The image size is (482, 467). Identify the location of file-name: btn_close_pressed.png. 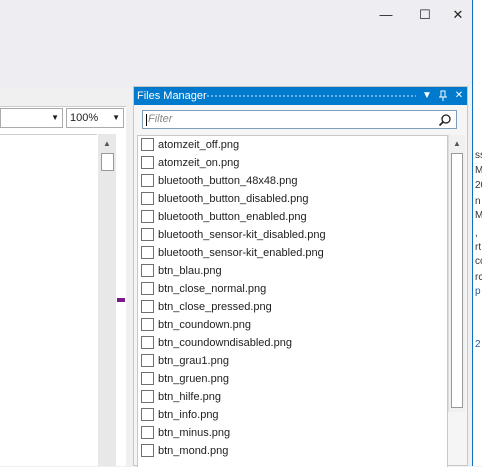
(215, 307).